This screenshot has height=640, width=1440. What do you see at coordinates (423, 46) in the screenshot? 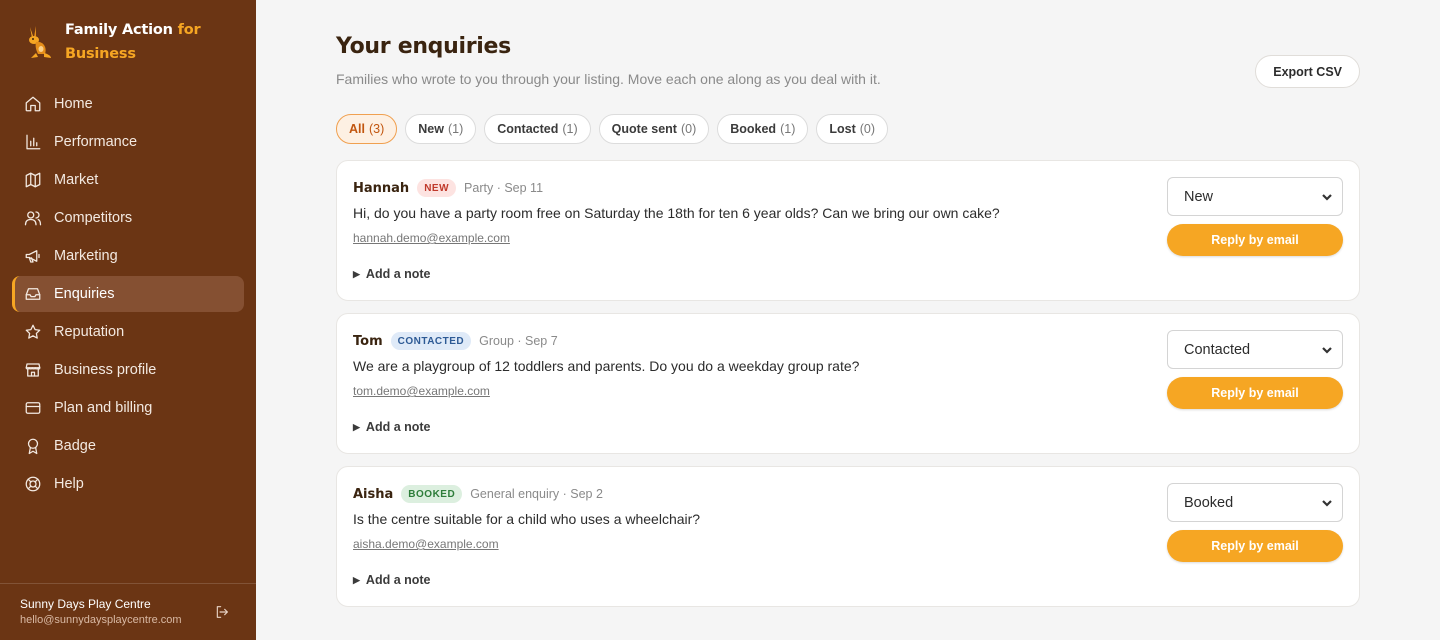
I see `page-title: Your enquiries` at bounding box center [423, 46].